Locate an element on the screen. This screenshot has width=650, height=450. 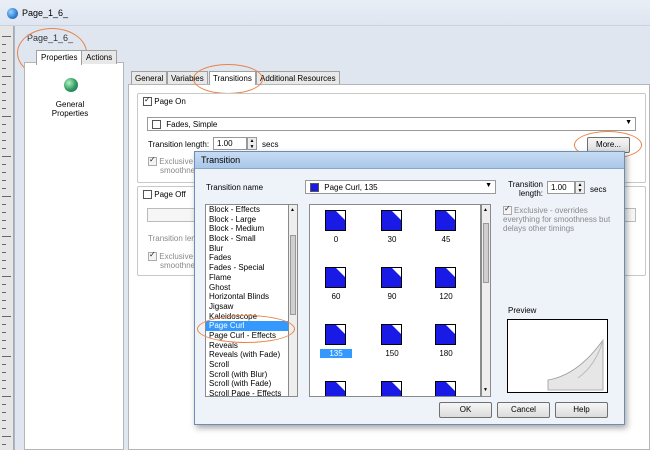
list-item: Blur is located at coordinates (251, 249).